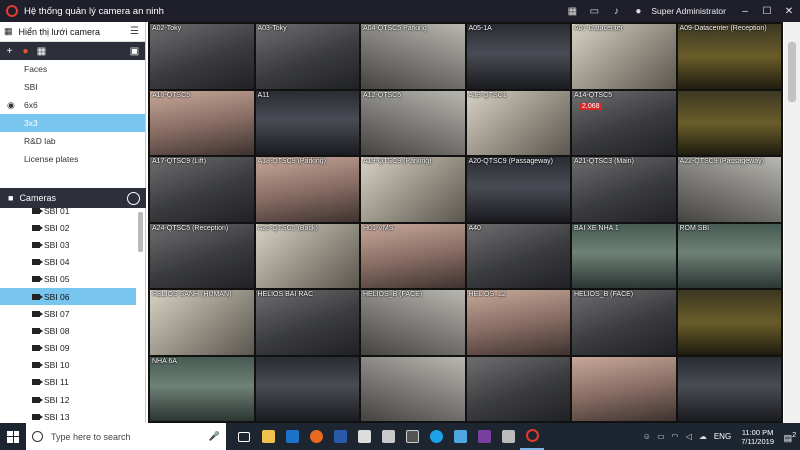 The image size is (800, 450). I want to click on camera-item: SBI 11, so click(73, 382).